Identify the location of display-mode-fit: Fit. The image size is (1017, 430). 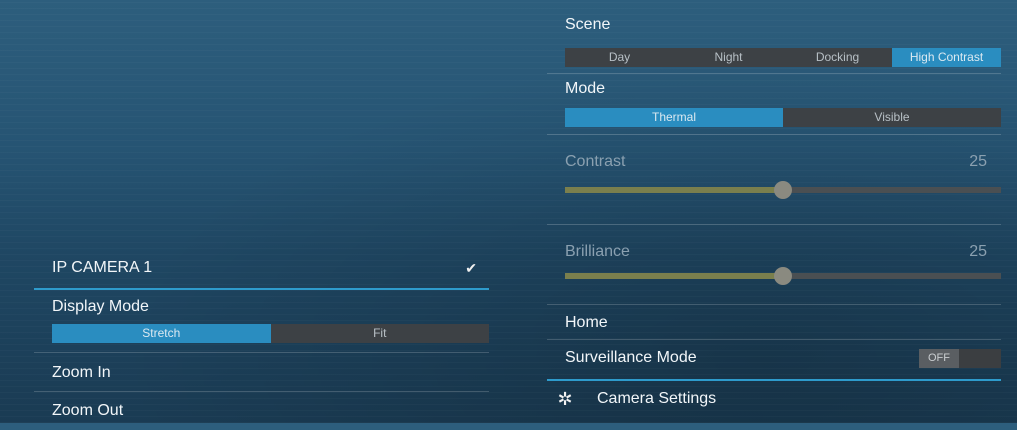
(379, 333).